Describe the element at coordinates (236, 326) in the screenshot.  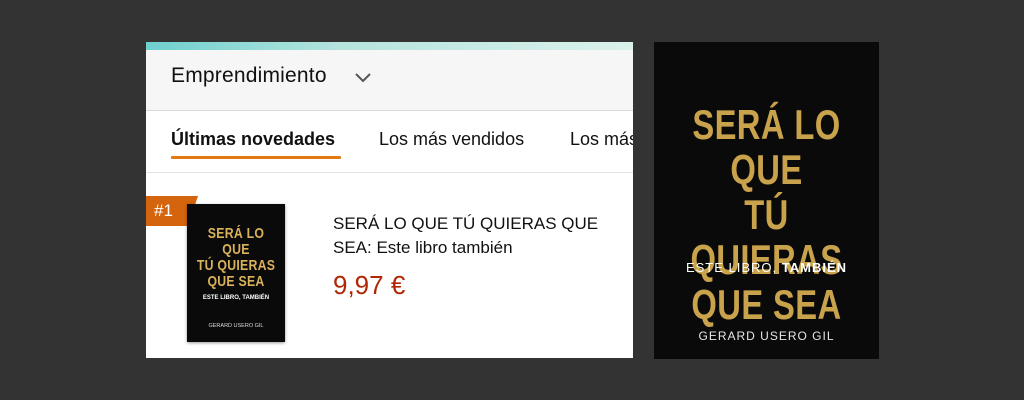
I see `thumbnail-author: GERARD USERO GIL` at that location.